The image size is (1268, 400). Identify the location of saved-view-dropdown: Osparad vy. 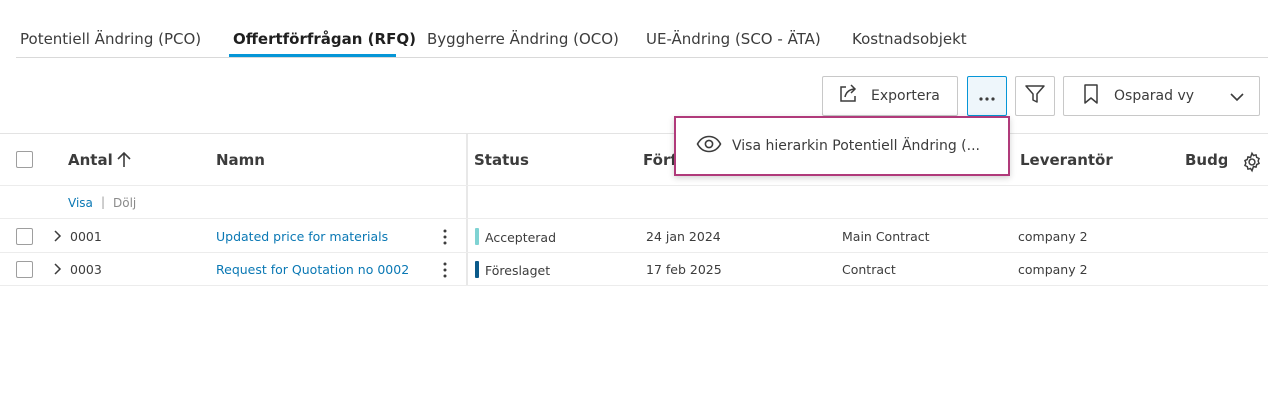
(1161, 96).